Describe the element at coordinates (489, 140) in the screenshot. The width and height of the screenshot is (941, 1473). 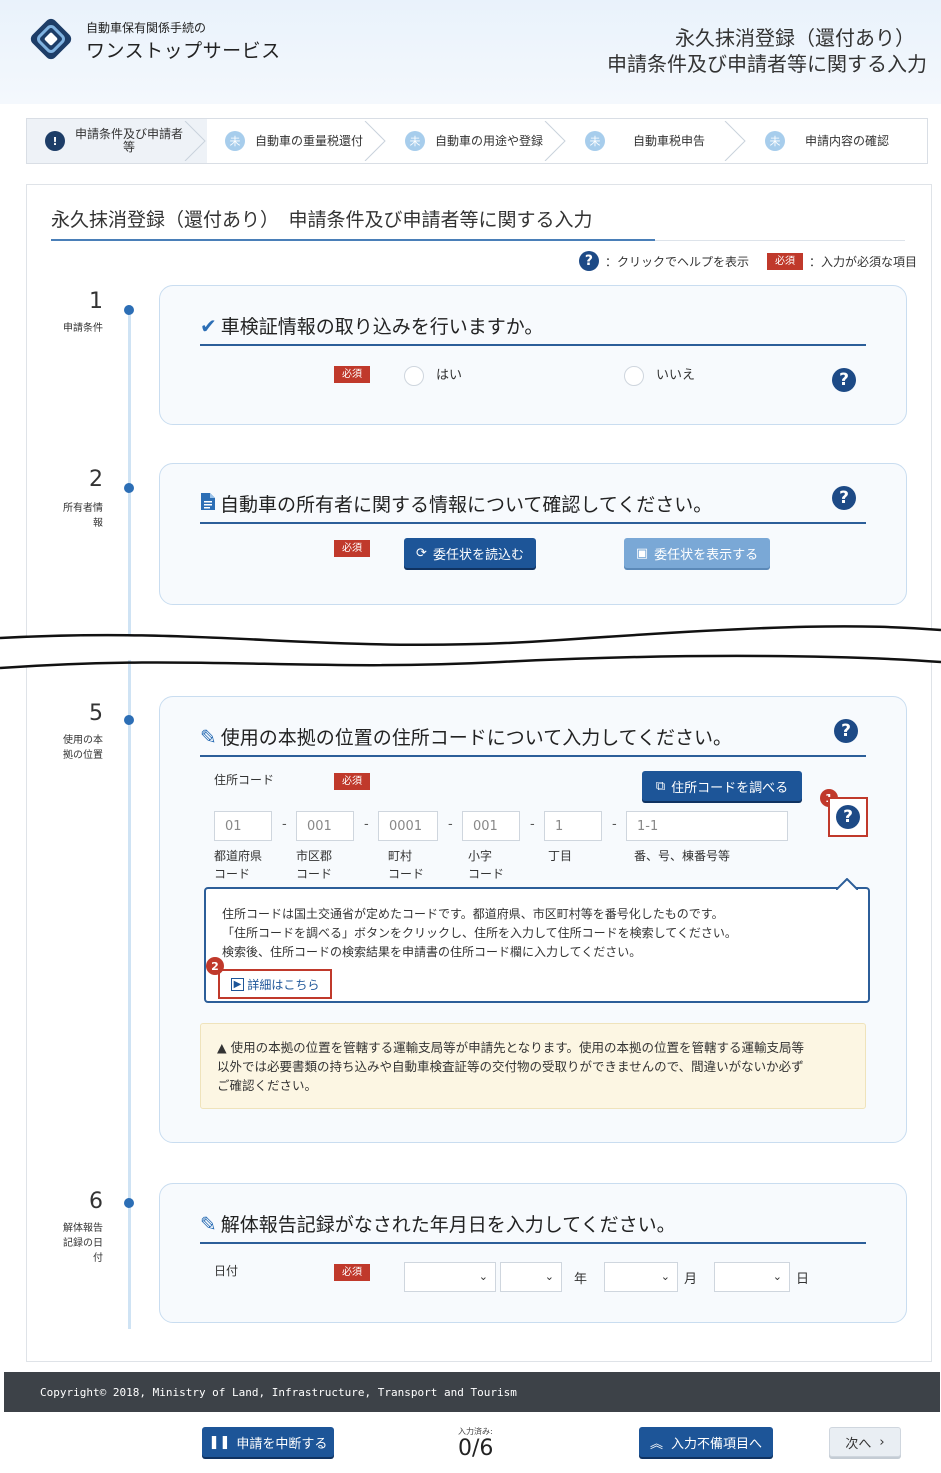
I see `step-label: 自動車の用途や登録` at that location.